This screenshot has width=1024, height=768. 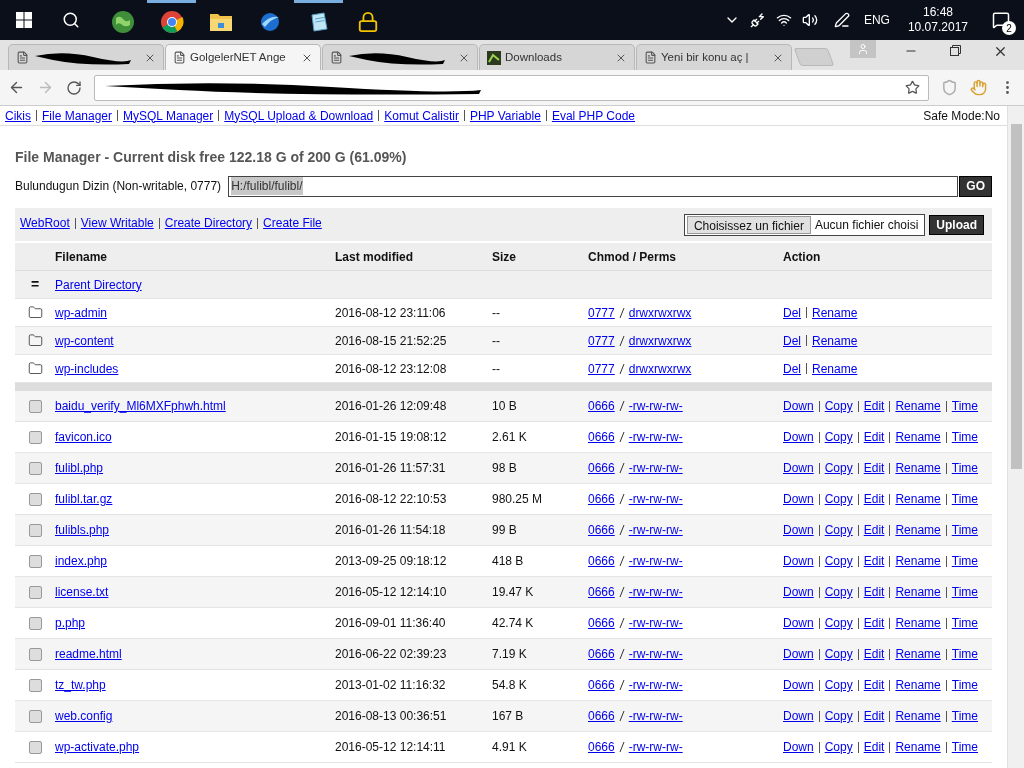 I want to click on browser-tab, so click(x=400, y=57).